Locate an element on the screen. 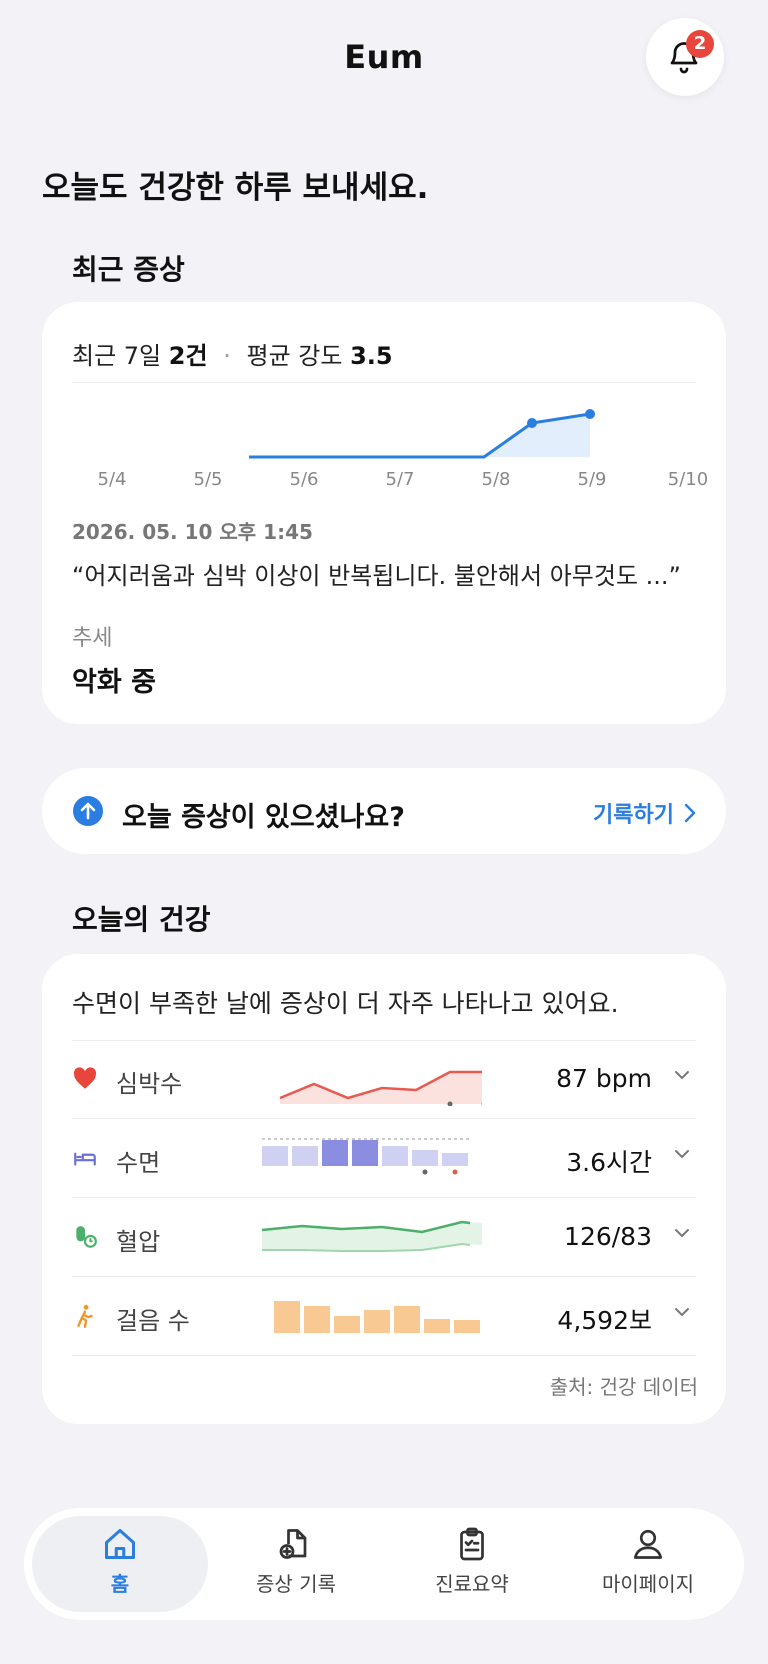  trend-value: 악화 중 is located at coordinates (114, 682).